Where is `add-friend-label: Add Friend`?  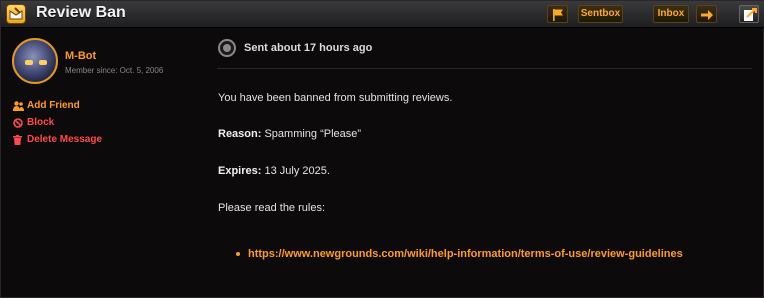
add-friend-label: Add Friend is located at coordinates (53, 105).